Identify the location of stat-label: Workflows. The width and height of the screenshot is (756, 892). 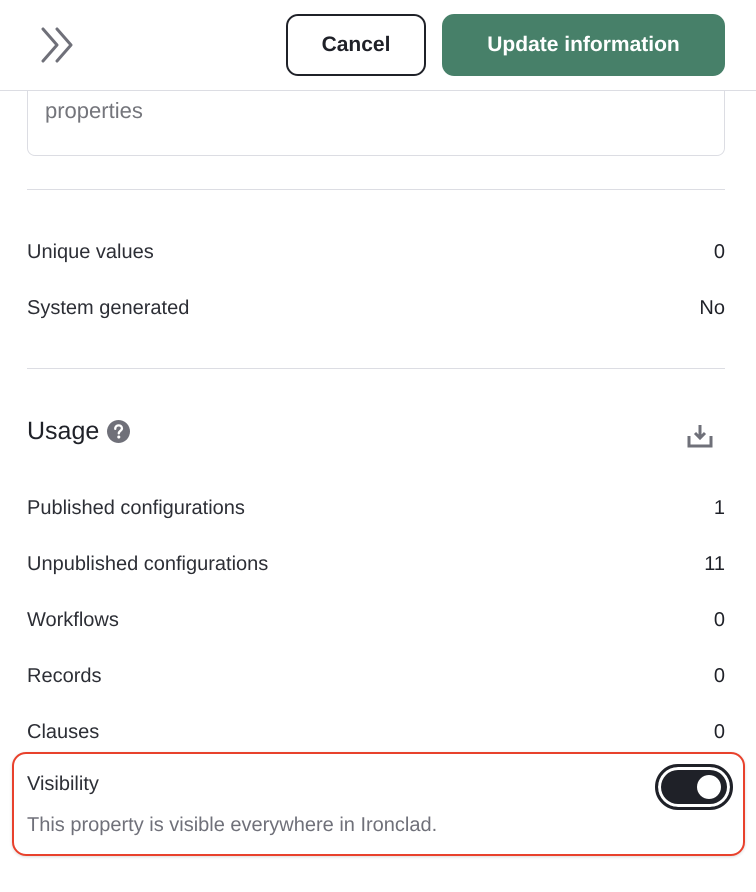
(73, 620).